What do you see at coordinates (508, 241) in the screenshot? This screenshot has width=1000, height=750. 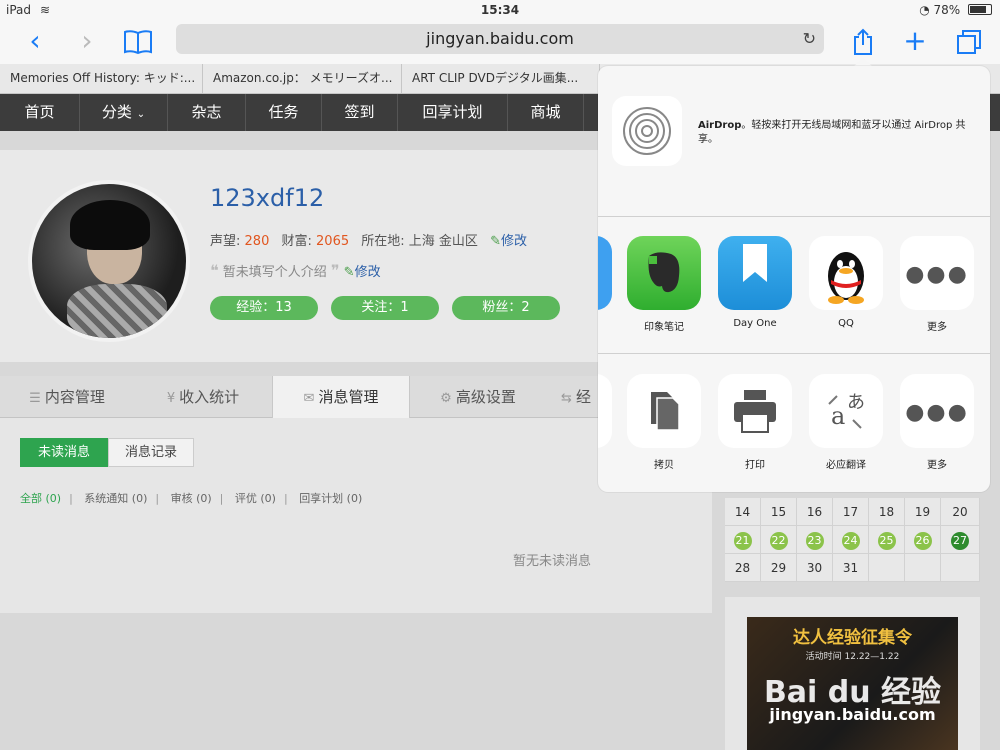 I see `edit-location-link: ✎修改` at bounding box center [508, 241].